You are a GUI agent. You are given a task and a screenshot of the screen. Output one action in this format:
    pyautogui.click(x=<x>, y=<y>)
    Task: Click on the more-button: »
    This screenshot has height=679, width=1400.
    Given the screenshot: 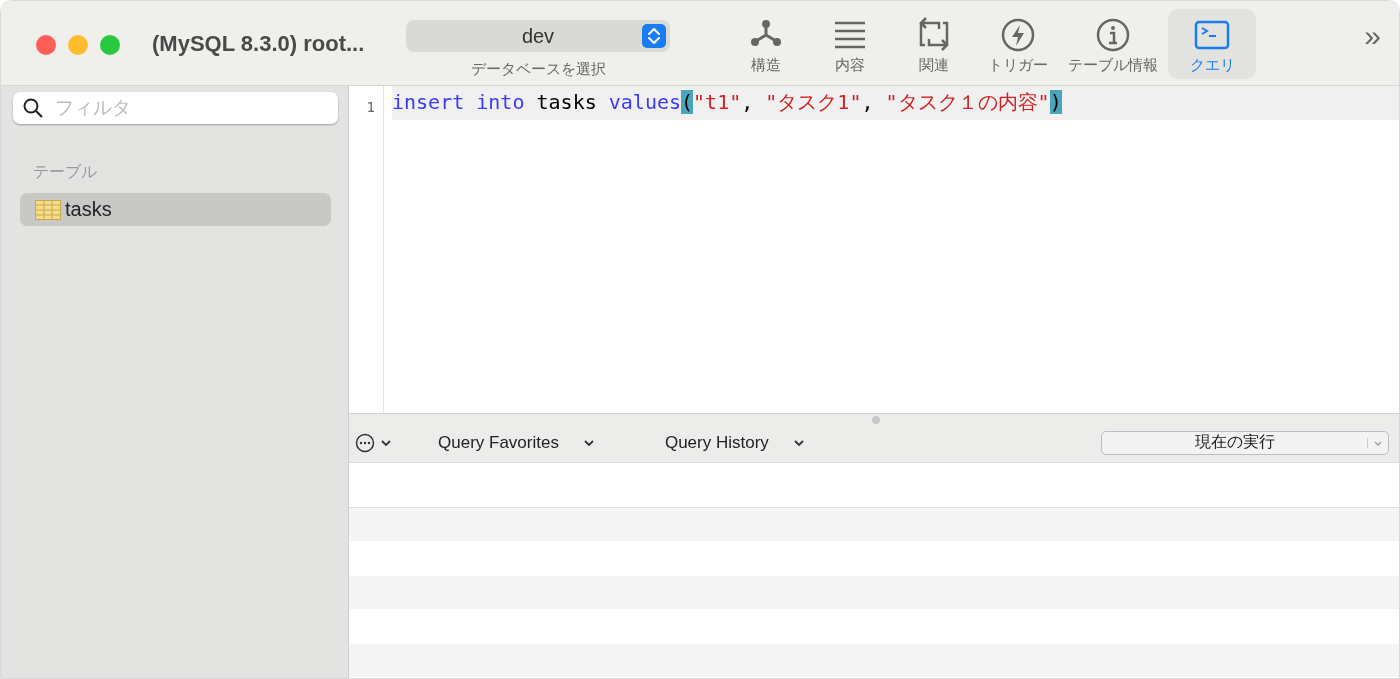 What is the action you would take?
    pyautogui.click(x=1381, y=36)
    